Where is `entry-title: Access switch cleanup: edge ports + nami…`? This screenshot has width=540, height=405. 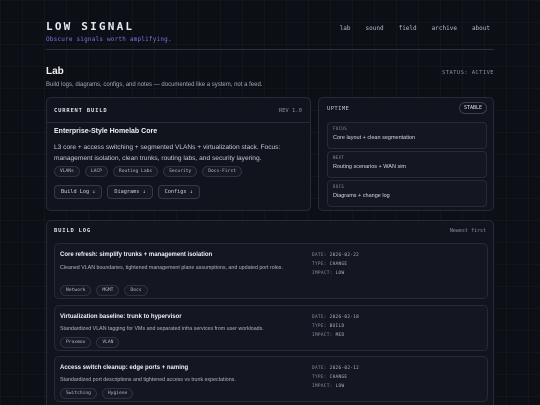 entry-title: Access switch cleanup: edge ports + nami… is located at coordinates (124, 368).